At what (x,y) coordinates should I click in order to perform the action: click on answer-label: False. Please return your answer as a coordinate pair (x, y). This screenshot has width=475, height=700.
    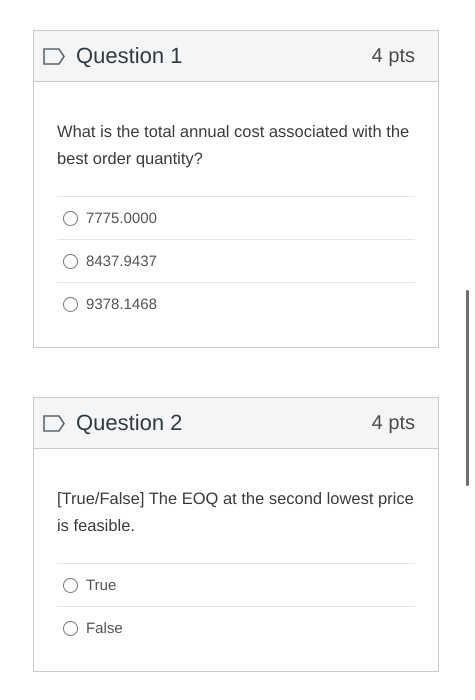
    Looking at the image, I should click on (104, 628).